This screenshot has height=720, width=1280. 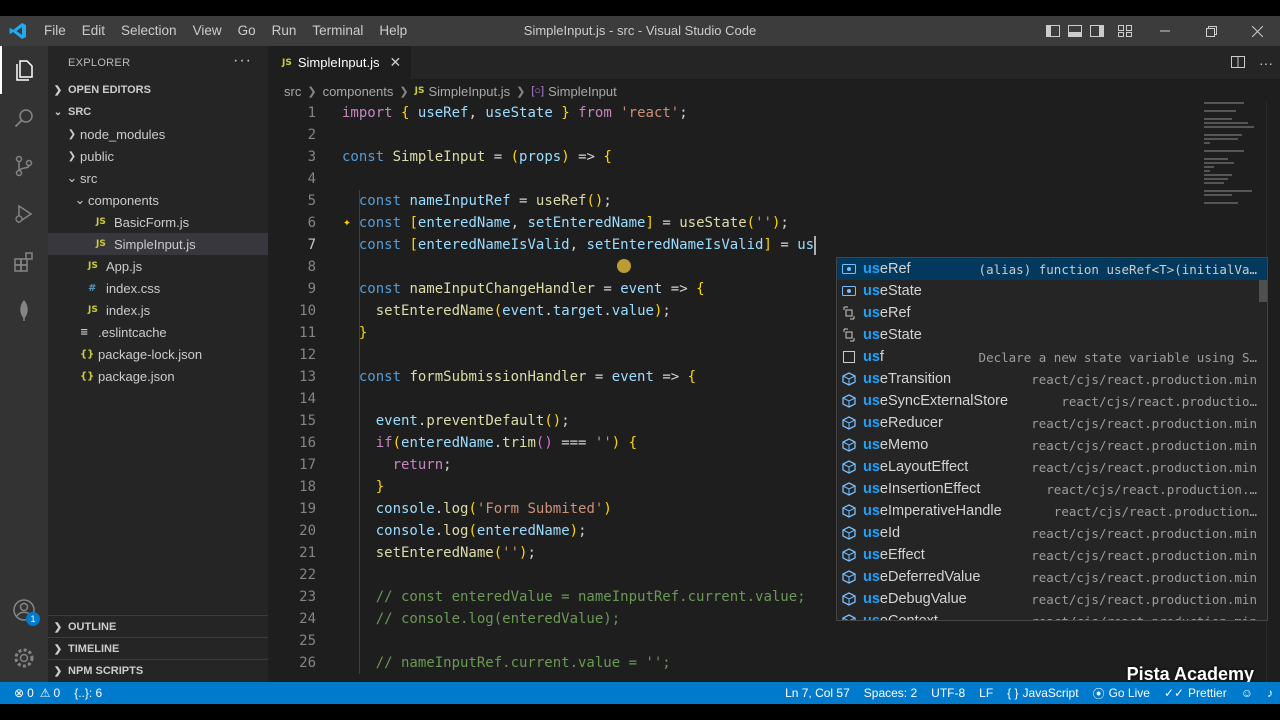 What do you see at coordinates (1125, 31) in the screenshot?
I see `customize-layout-icon` at bounding box center [1125, 31].